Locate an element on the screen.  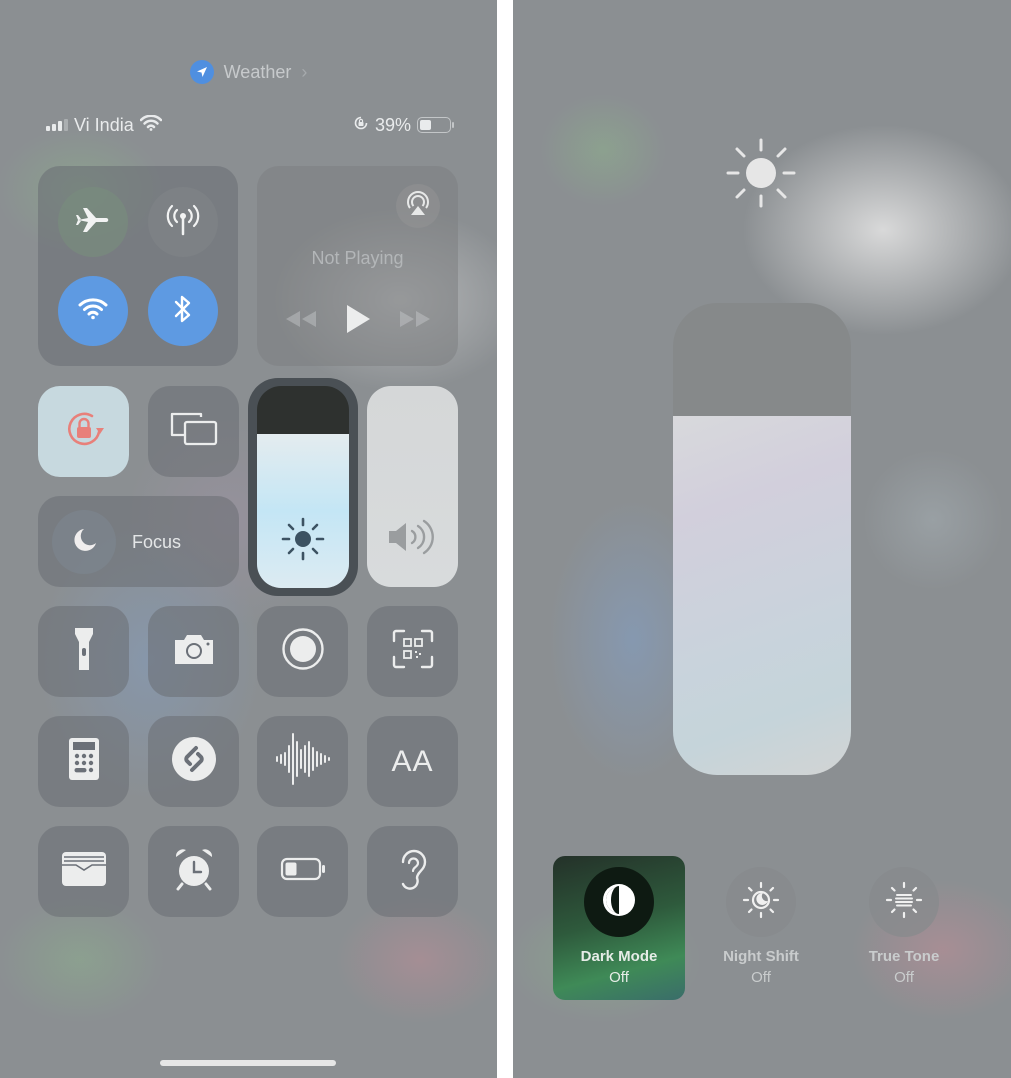
bluetooth-toggle is located at coordinates (183, 311).